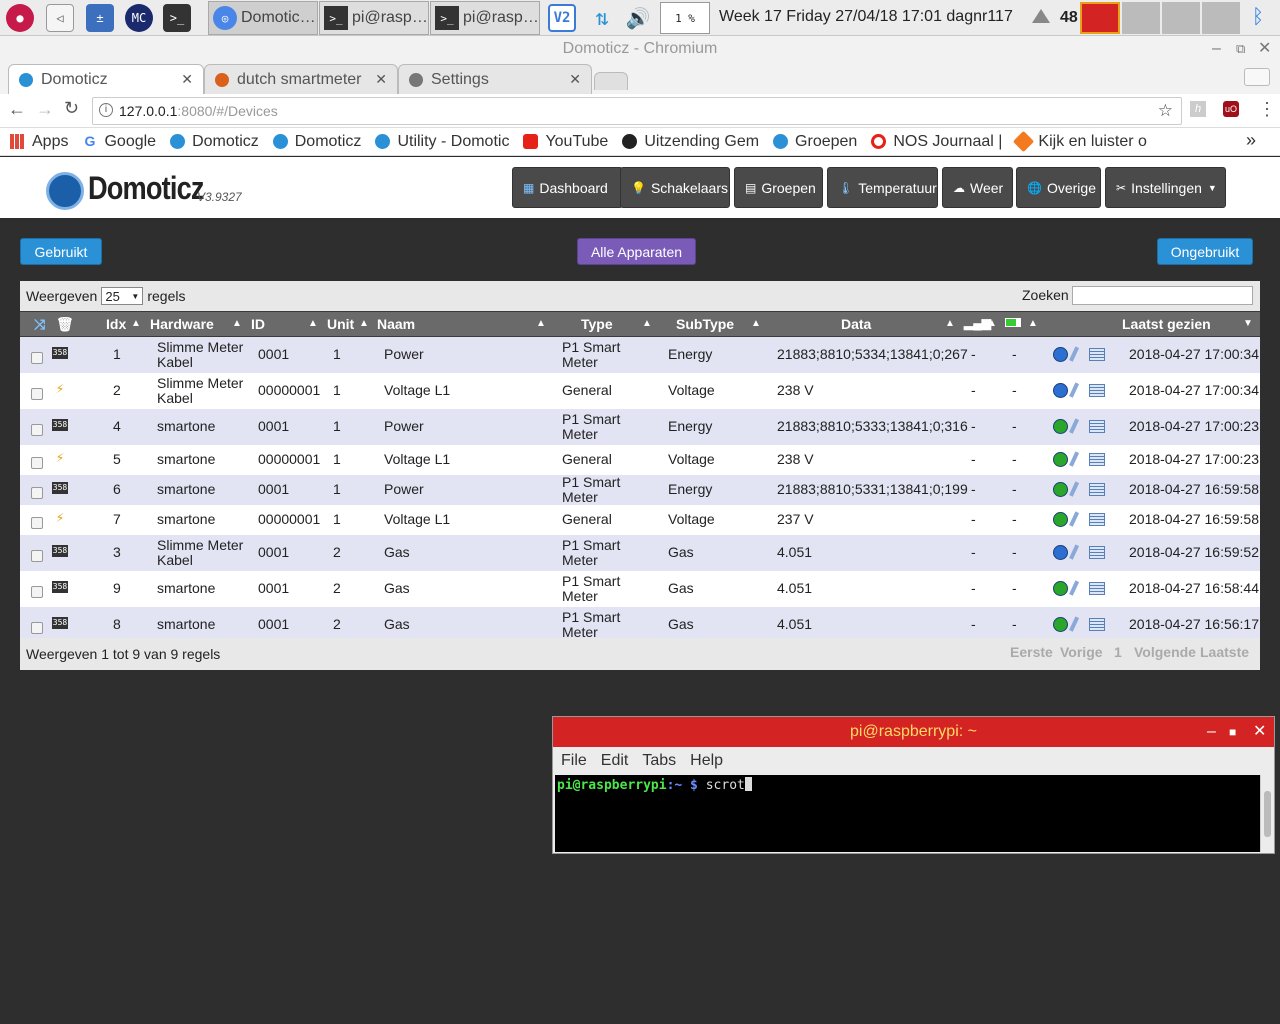 Image resolution: width=1280 pixels, height=1024 pixels. Describe the element at coordinates (615, 761) in the screenshot. I see `menu-edit: Edit` at that location.